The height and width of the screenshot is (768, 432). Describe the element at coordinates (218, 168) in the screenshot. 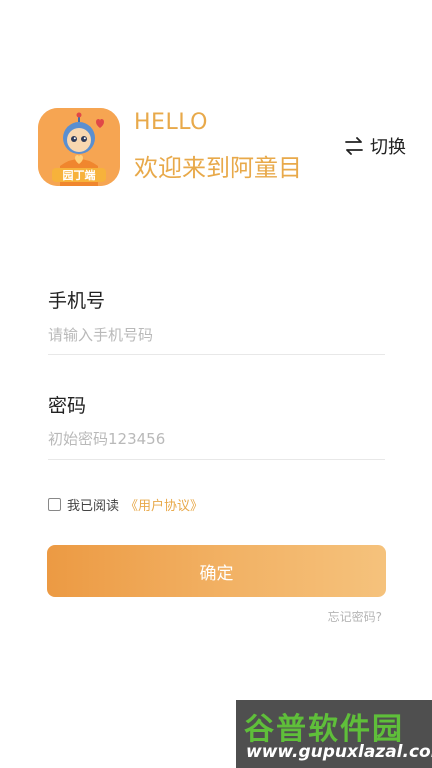

I see `welcome-text: 欢迎来到阿童目` at that location.